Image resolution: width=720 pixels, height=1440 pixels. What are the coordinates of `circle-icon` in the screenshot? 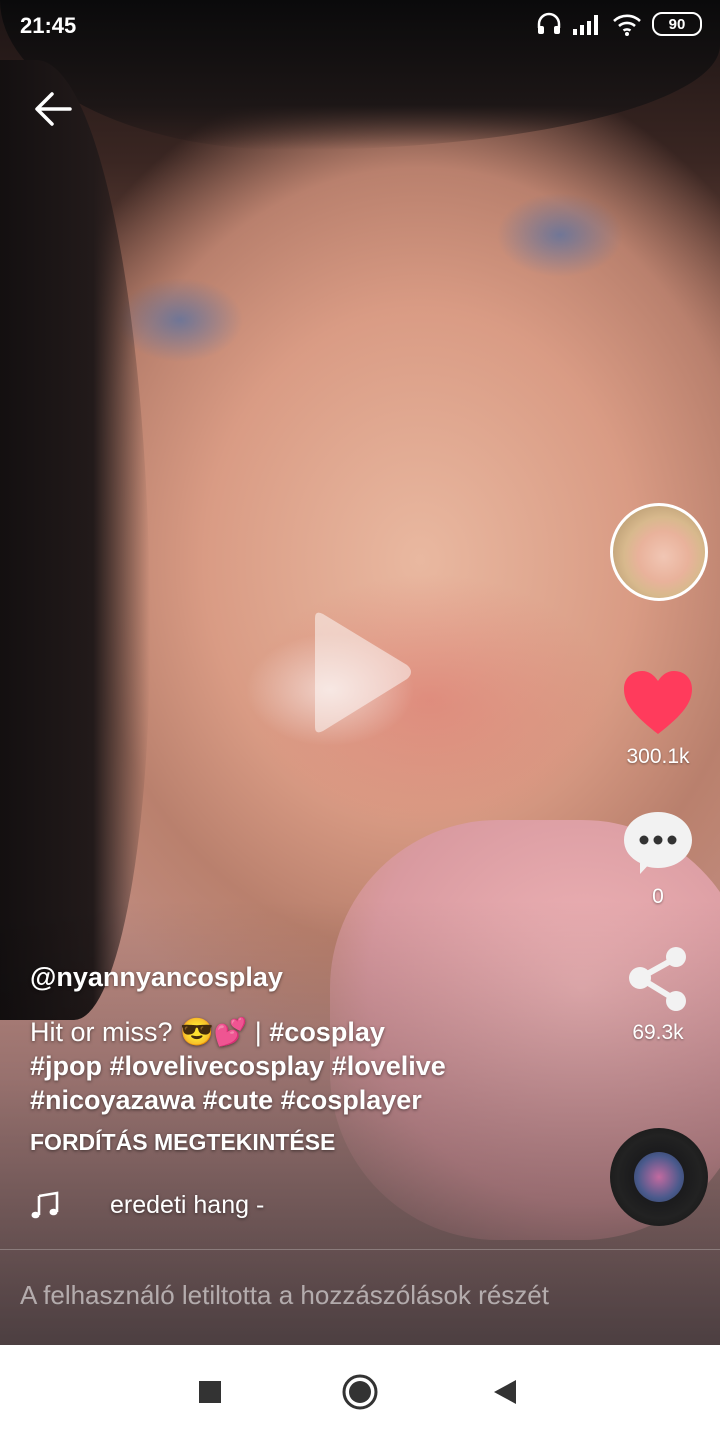 It's located at (360, 1392).